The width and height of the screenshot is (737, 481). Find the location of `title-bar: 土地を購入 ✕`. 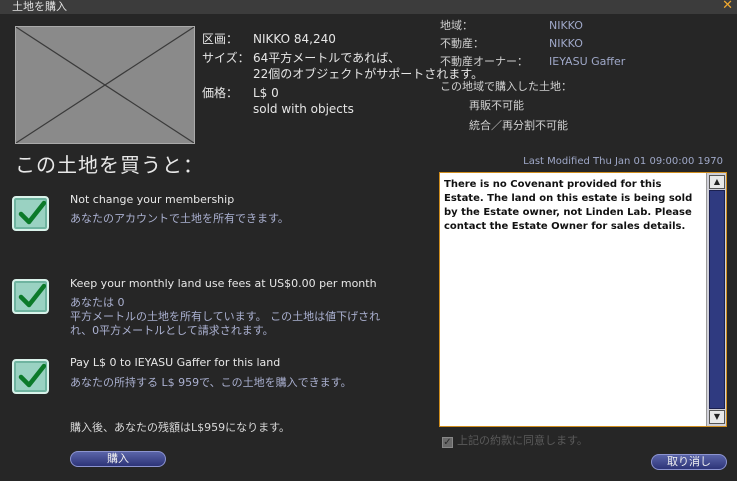

title-bar: 土地を購入 ✕ is located at coordinates (368, 7).